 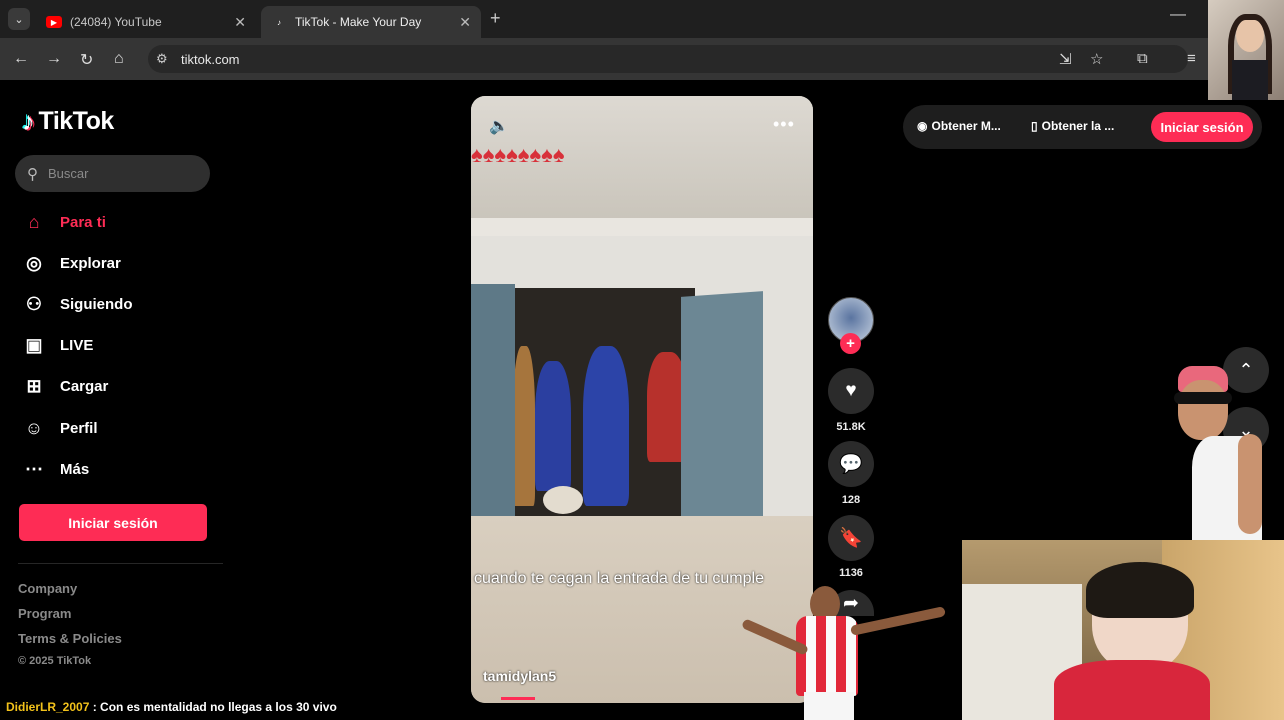 What do you see at coordinates (668, 59) in the screenshot?
I see `address-bar` at bounding box center [668, 59].